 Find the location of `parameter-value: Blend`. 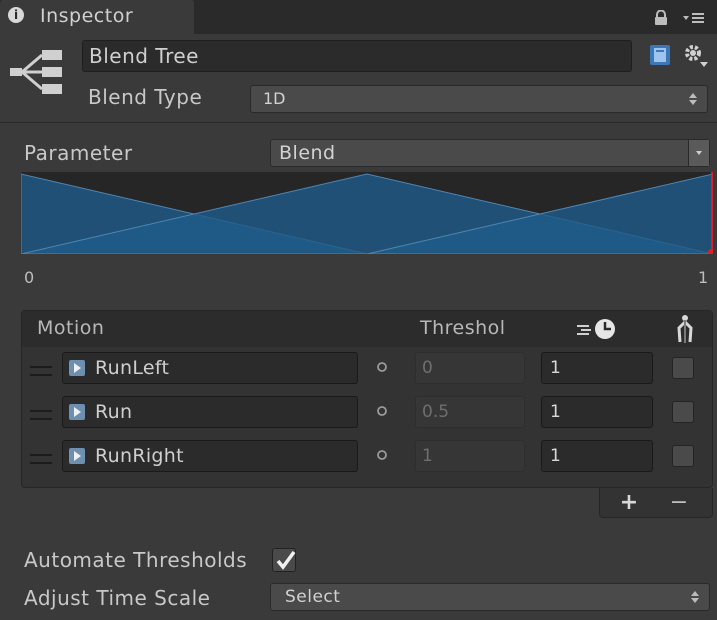

parameter-value: Blend is located at coordinates (307, 153).